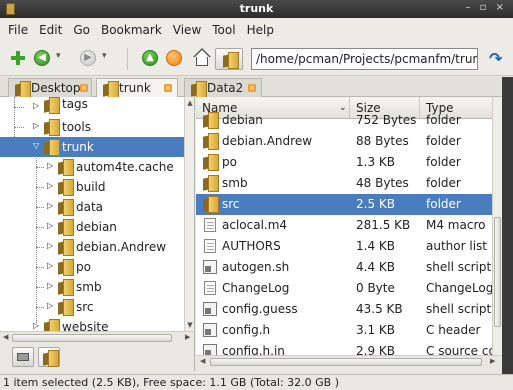 The height and width of the screenshot is (390, 513). Describe the element at coordinates (189, 214) in the screenshot. I see `tree-vertical-scrollbar: ▲ ▼` at that location.